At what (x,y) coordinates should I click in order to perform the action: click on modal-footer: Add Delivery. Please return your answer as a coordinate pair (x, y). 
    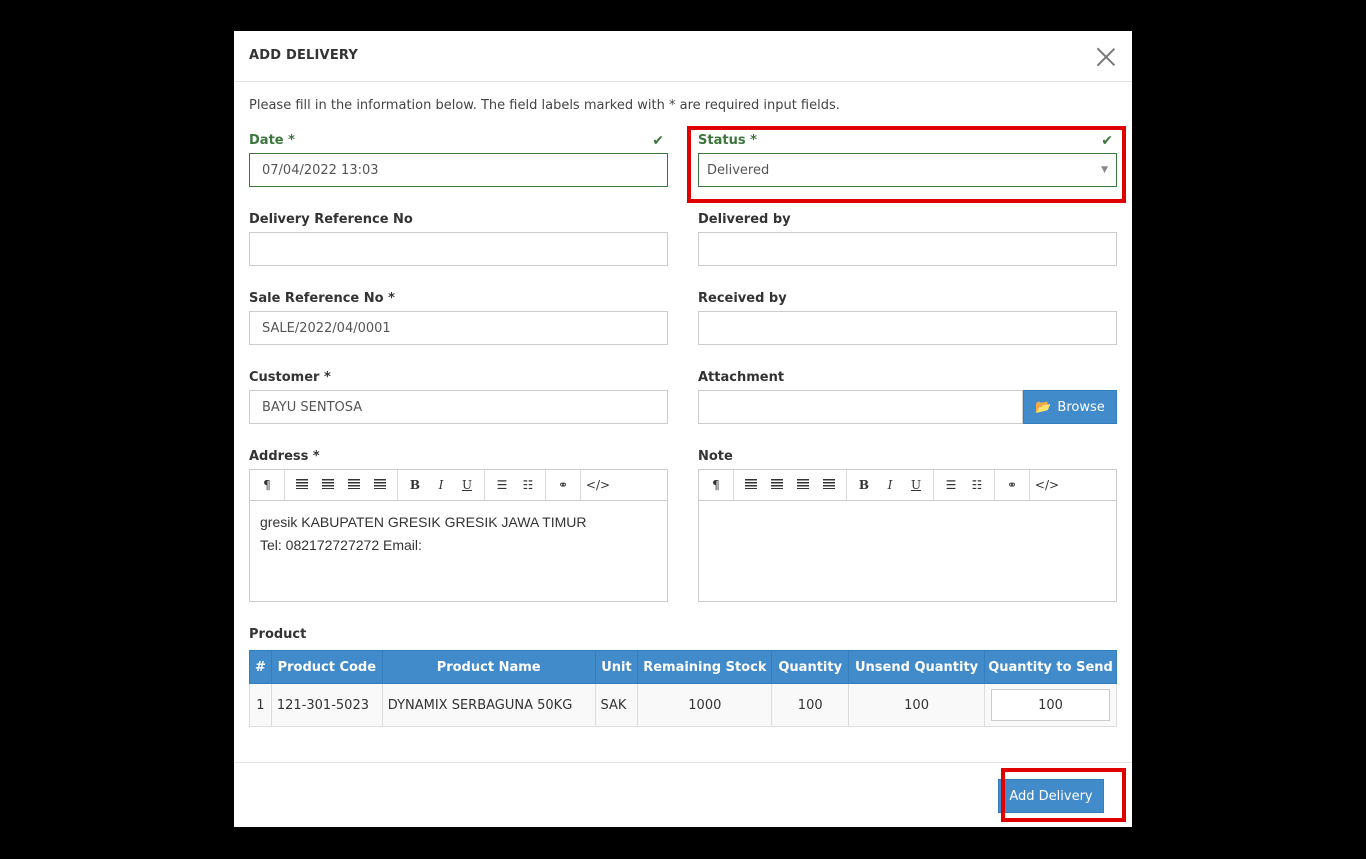
    Looking at the image, I should click on (683, 794).